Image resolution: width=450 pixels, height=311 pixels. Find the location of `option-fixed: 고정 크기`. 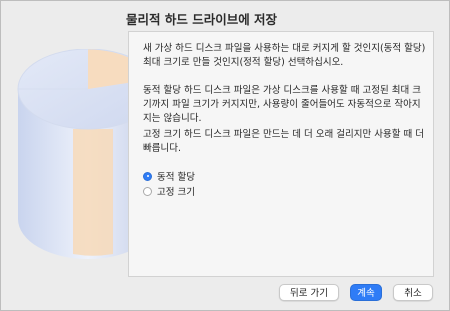

option-fixed: 고정 크기 is located at coordinates (169, 191).